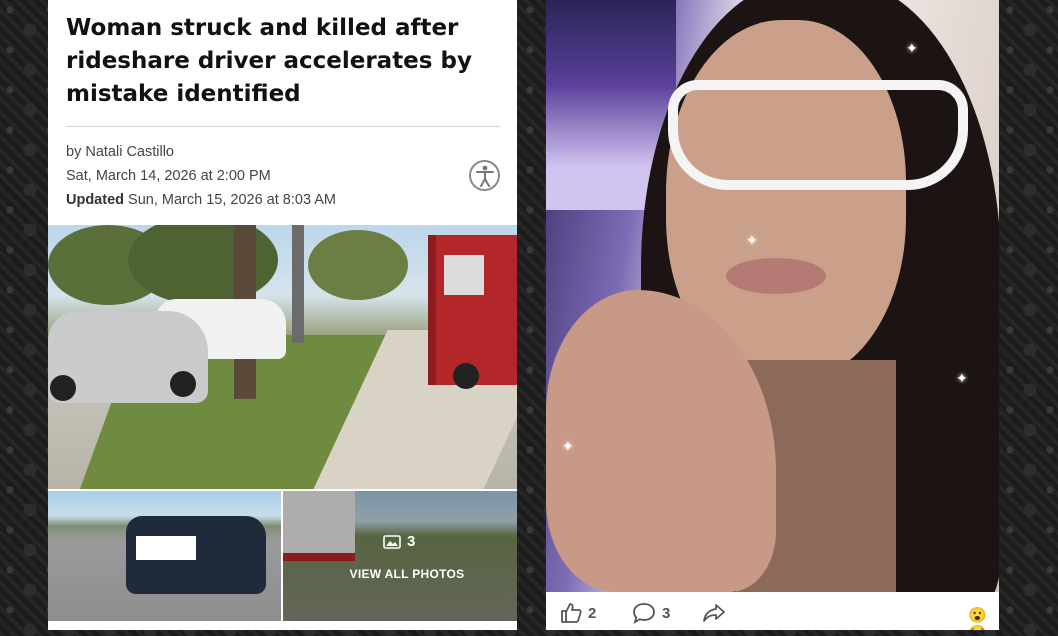 The image size is (1058, 636). Describe the element at coordinates (283, 126) in the screenshot. I see `header-divider` at that location.